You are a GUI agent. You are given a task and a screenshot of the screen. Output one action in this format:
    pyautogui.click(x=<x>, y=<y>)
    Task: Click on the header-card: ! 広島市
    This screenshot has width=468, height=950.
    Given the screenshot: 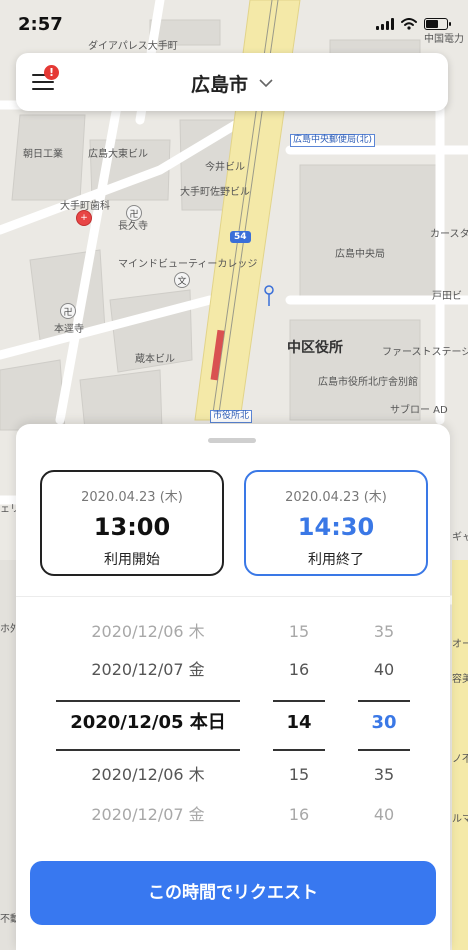 What is the action you would take?
    pyautogui.click(x=232, y=82)
    